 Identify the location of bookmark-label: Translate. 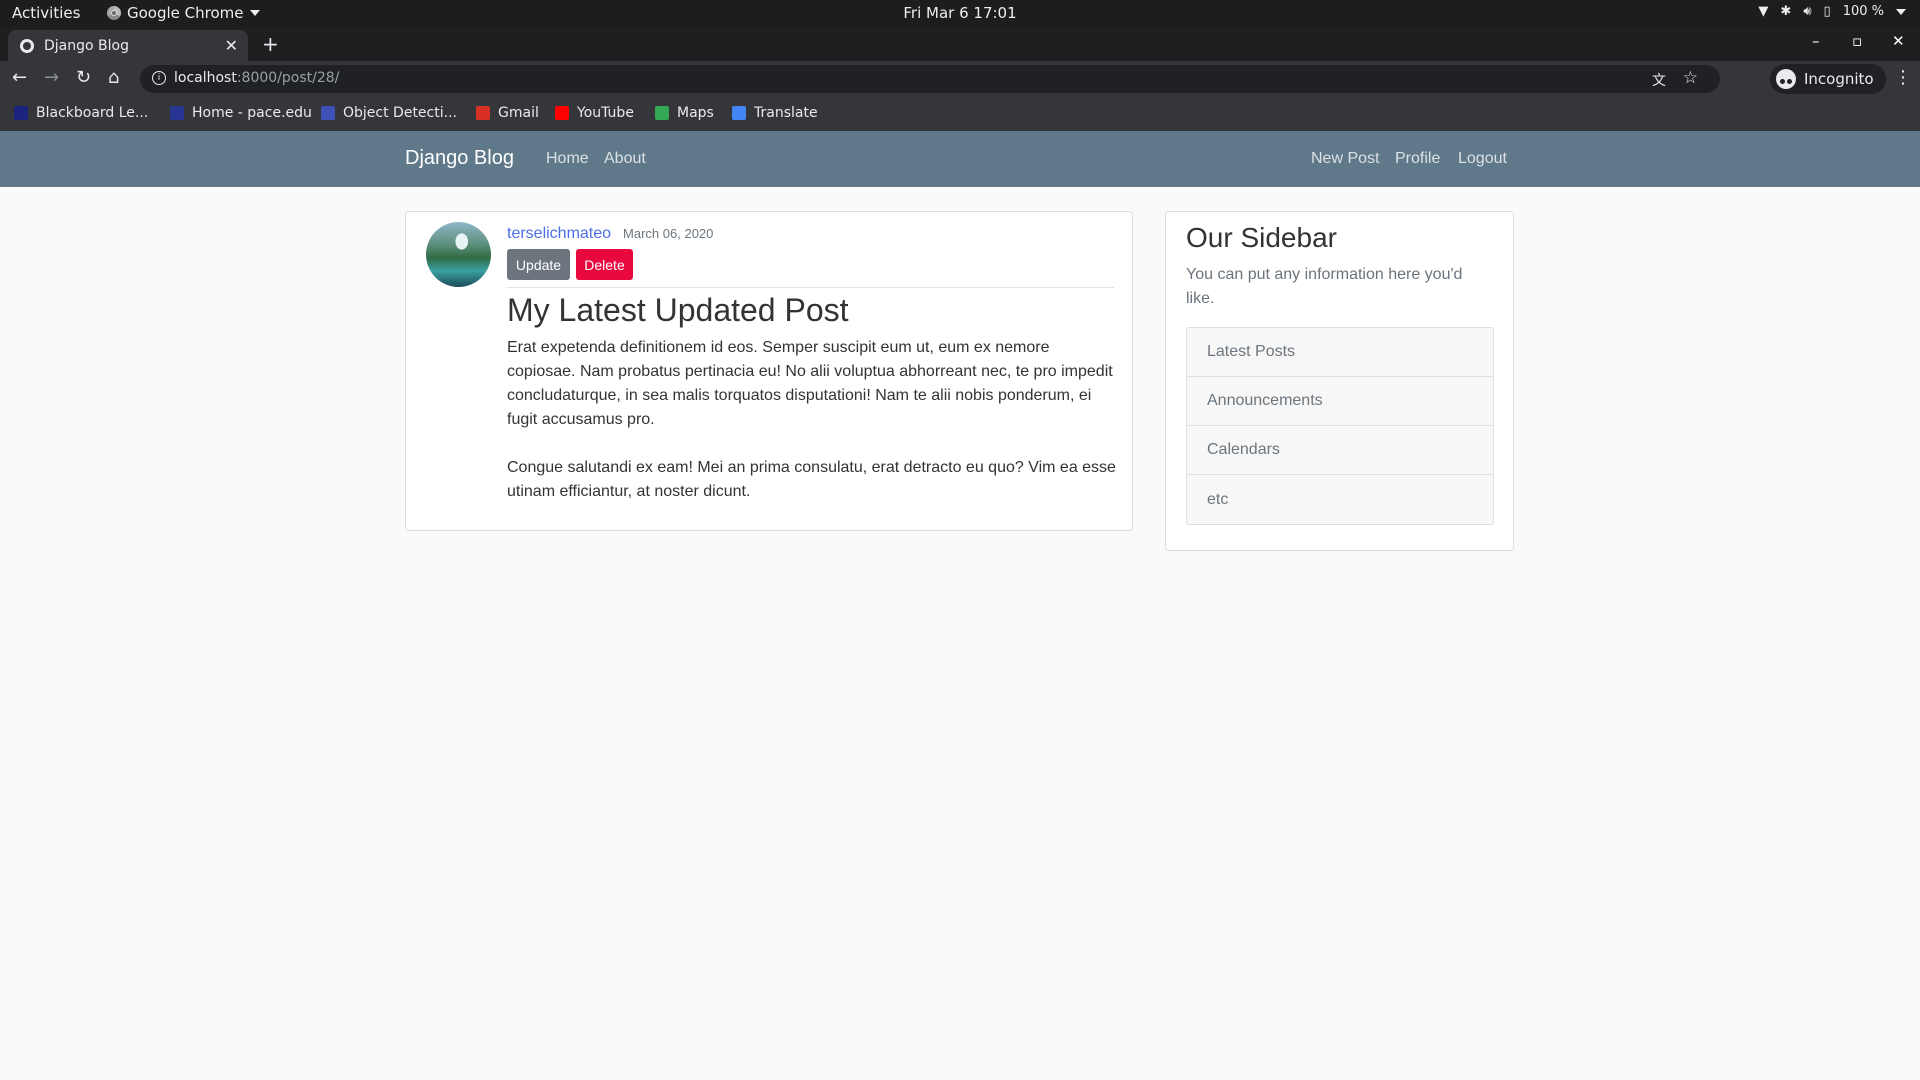
(786, 113).